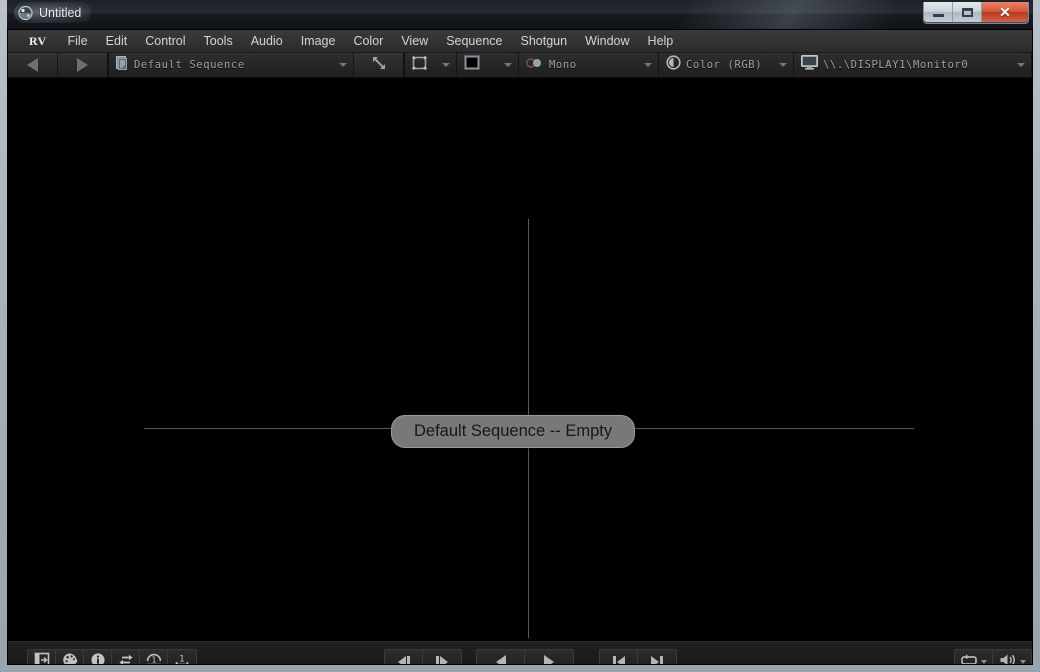  What do you see at coordinates (896, 65) in the screenshot?
I see `display-device-value: \\.\DISPLAY1\Monitor0` at bounding box center [896, 65].